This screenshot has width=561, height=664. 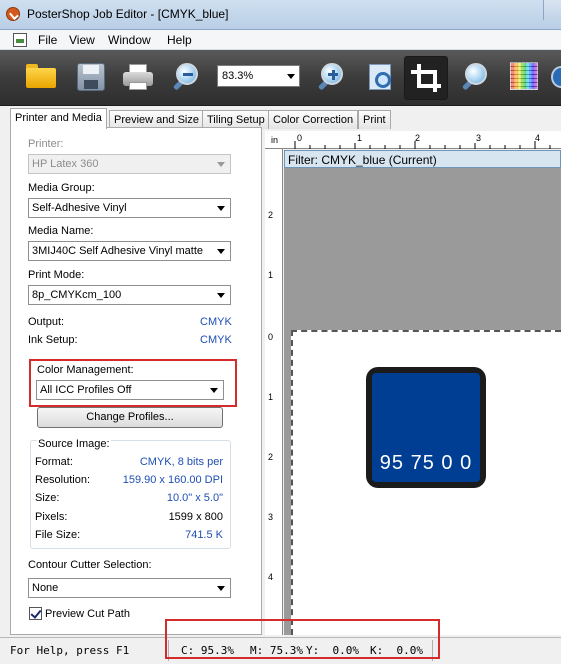 What do you see at coordinates (56, 275) in the screenshot?
I see `print-mode-label: Print Mode:` at bounding box center [56, 275].